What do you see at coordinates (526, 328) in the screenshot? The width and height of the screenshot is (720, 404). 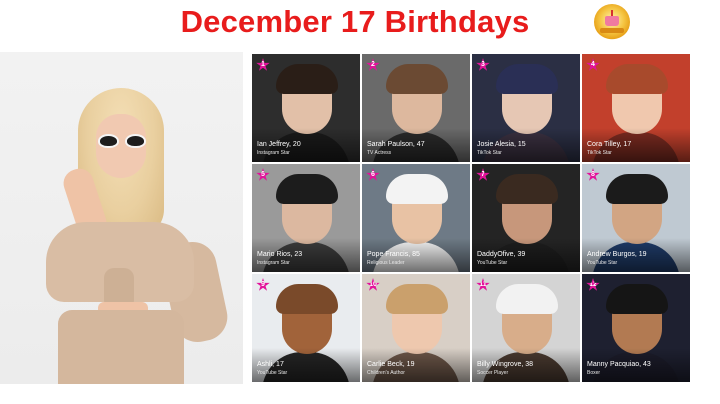 I see `person-card: 11 Billy Wingrove, 38 Soccer Player` at bounding box center [526, 328].